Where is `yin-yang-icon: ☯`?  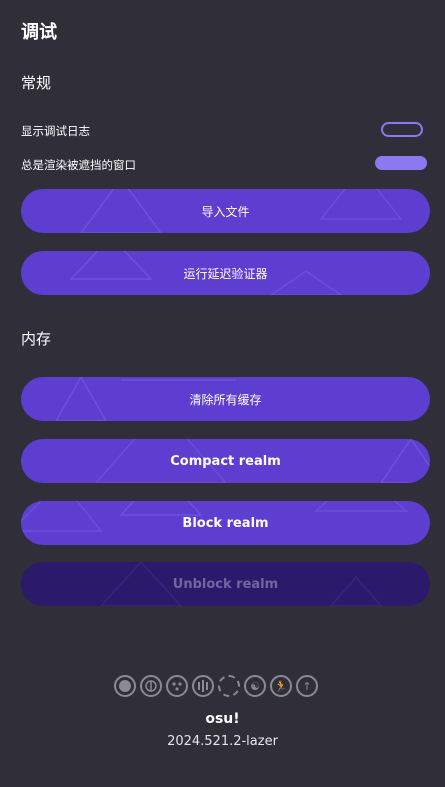 yin-yang-icon: ☯ is located at coordinates (255, 686).